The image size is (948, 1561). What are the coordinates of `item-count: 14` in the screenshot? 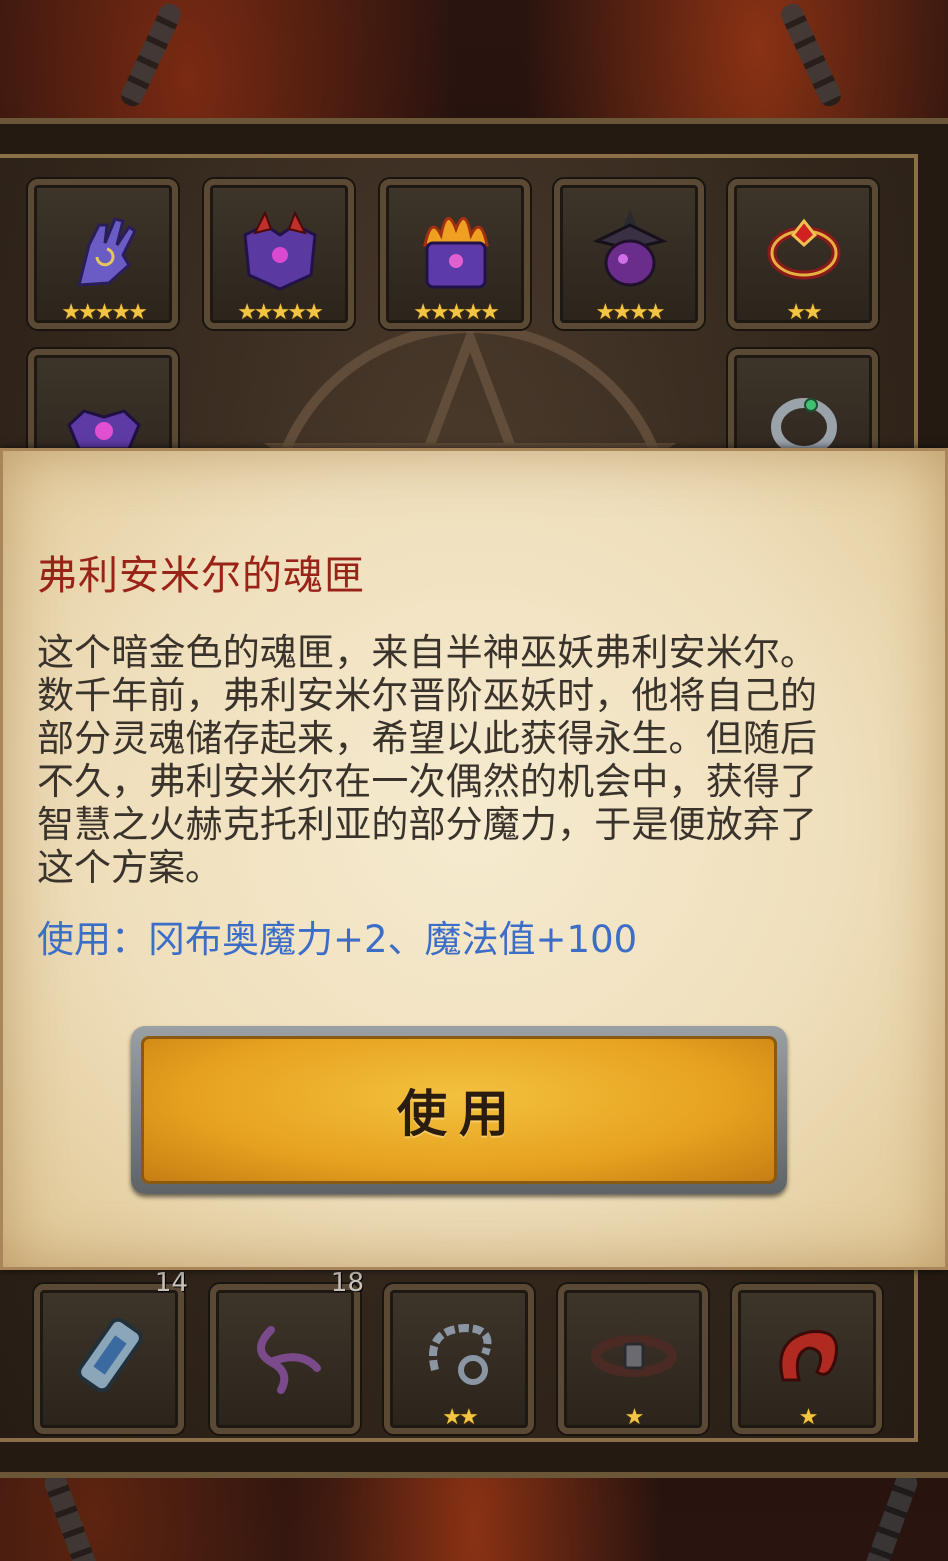 It's located at (171, 1283).